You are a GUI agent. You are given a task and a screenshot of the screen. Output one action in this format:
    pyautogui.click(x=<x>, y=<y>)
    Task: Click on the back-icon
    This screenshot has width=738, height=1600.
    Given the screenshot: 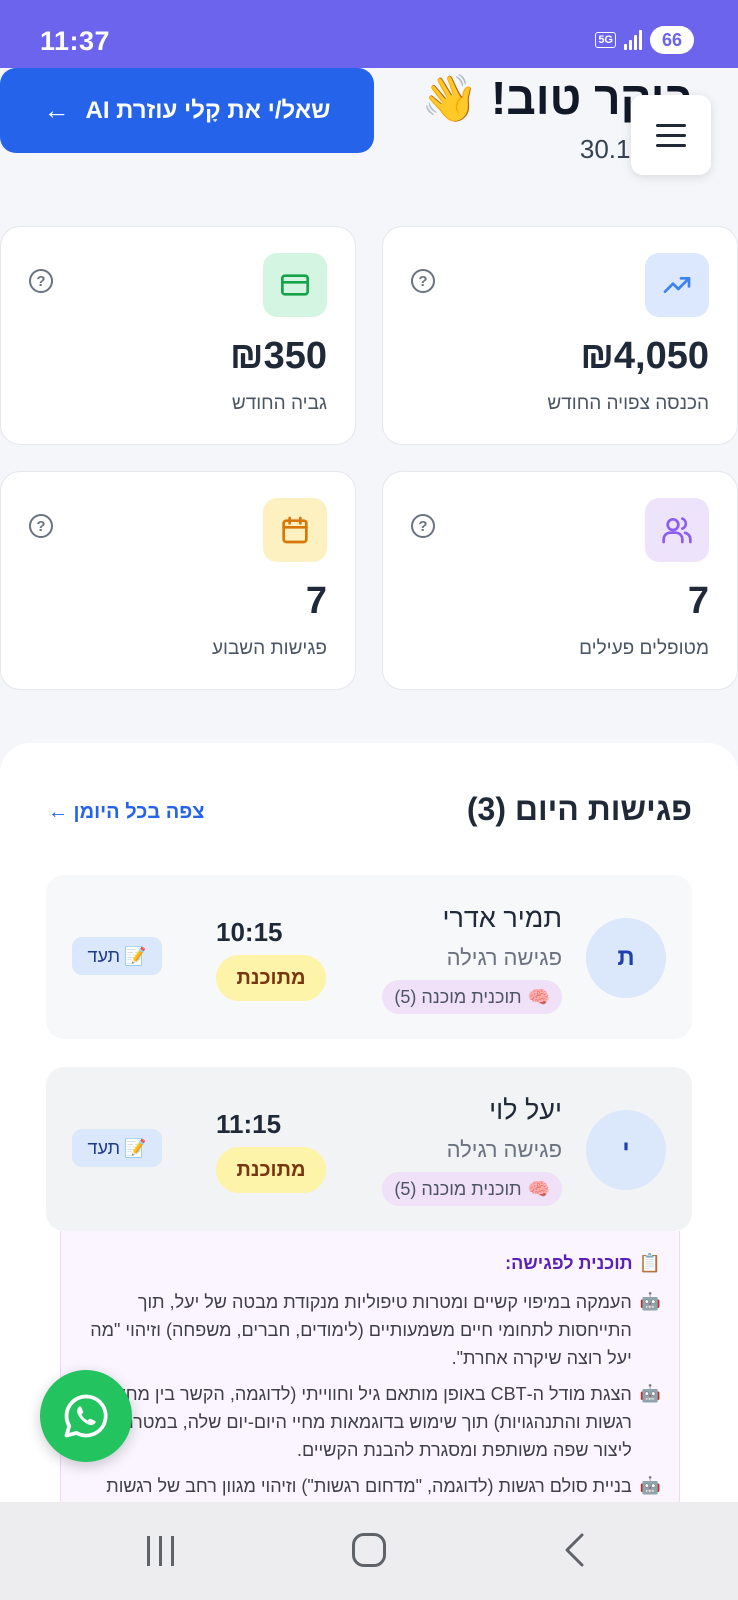 What is the action you would take?
    pyautogui.click(x=574, y=1552)
    